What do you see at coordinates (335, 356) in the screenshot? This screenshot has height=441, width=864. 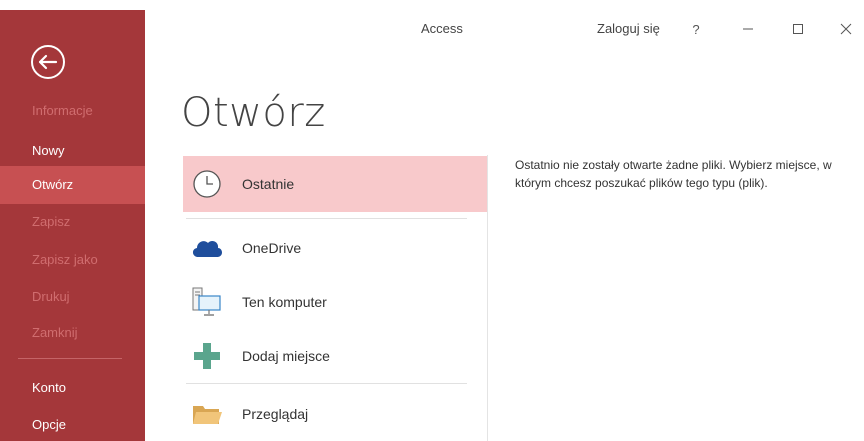 I see `place-dodaj-miejsce: Dodaj miejsce` at bounding box center [335, 356].